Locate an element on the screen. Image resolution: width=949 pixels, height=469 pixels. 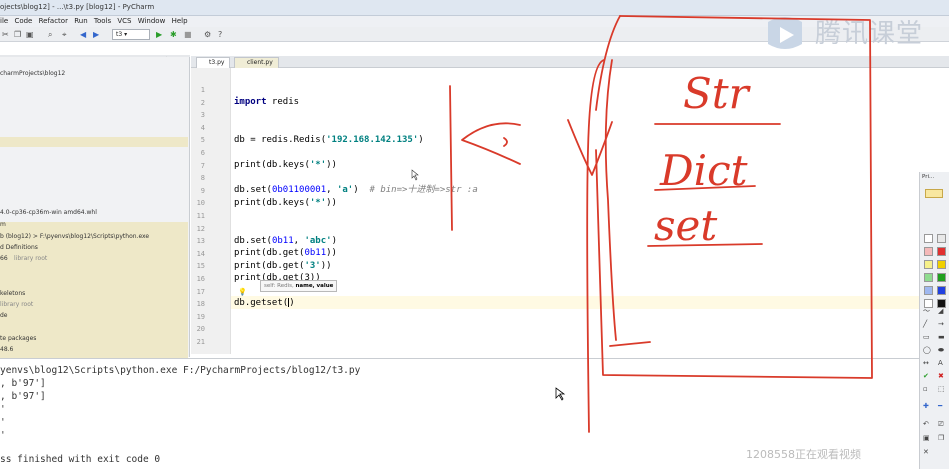
paste-icon: ▣ is located at coordinates (30, 34).